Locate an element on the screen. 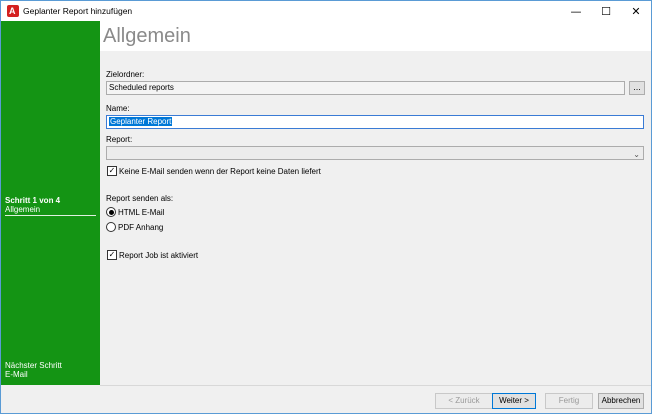 Image resolution: width=652 pixels, height=414 pixels. target-folder-field: Scheduled reports is located at coordinates (365, 88).